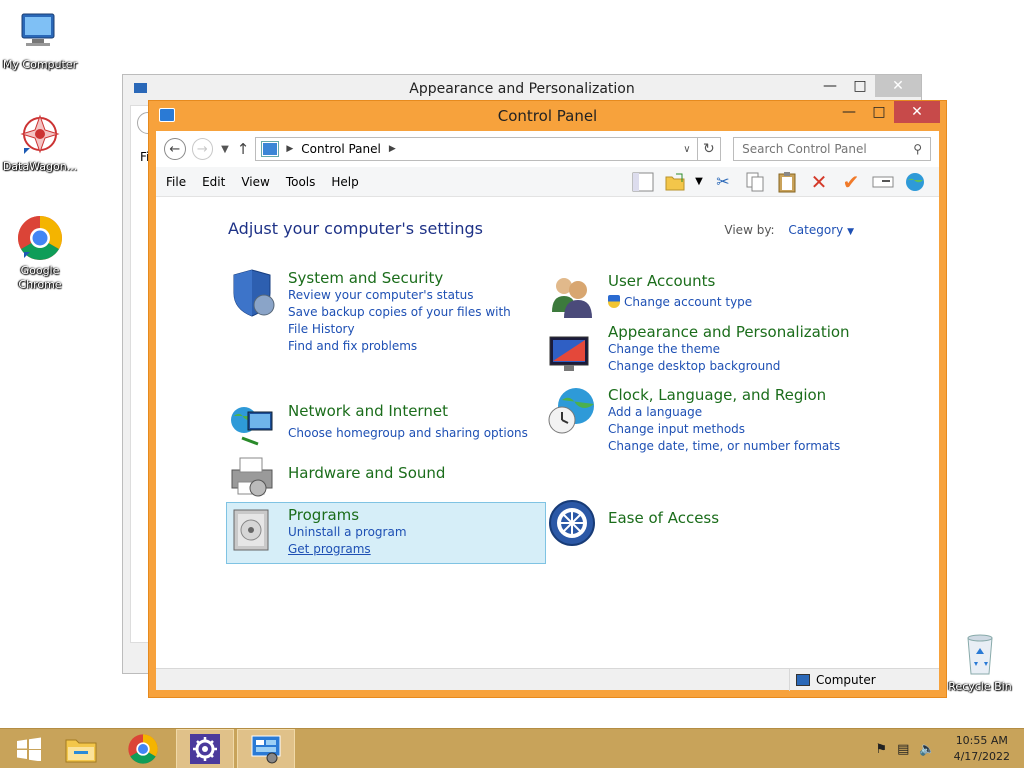 The height and width of the screenshot is (768, 1024). I want to click on status-text: Computer, so click(846, 680).